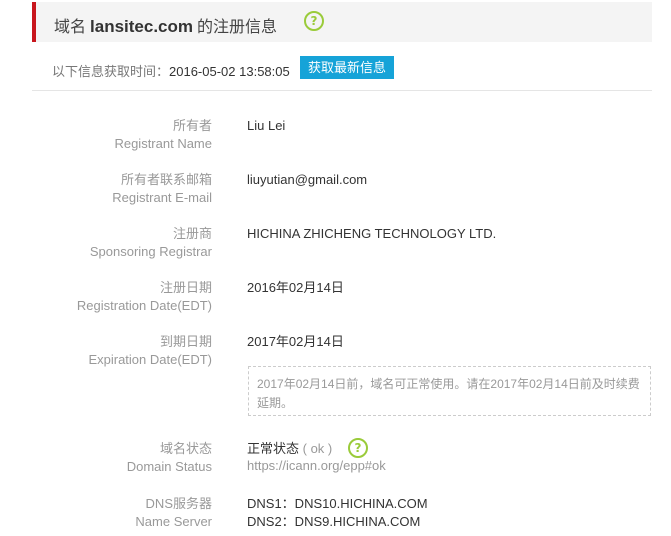 The width and height of the screenshot is (671, 536). I want to click on domain-status-label-en: Domain Status, so click(169, 466).